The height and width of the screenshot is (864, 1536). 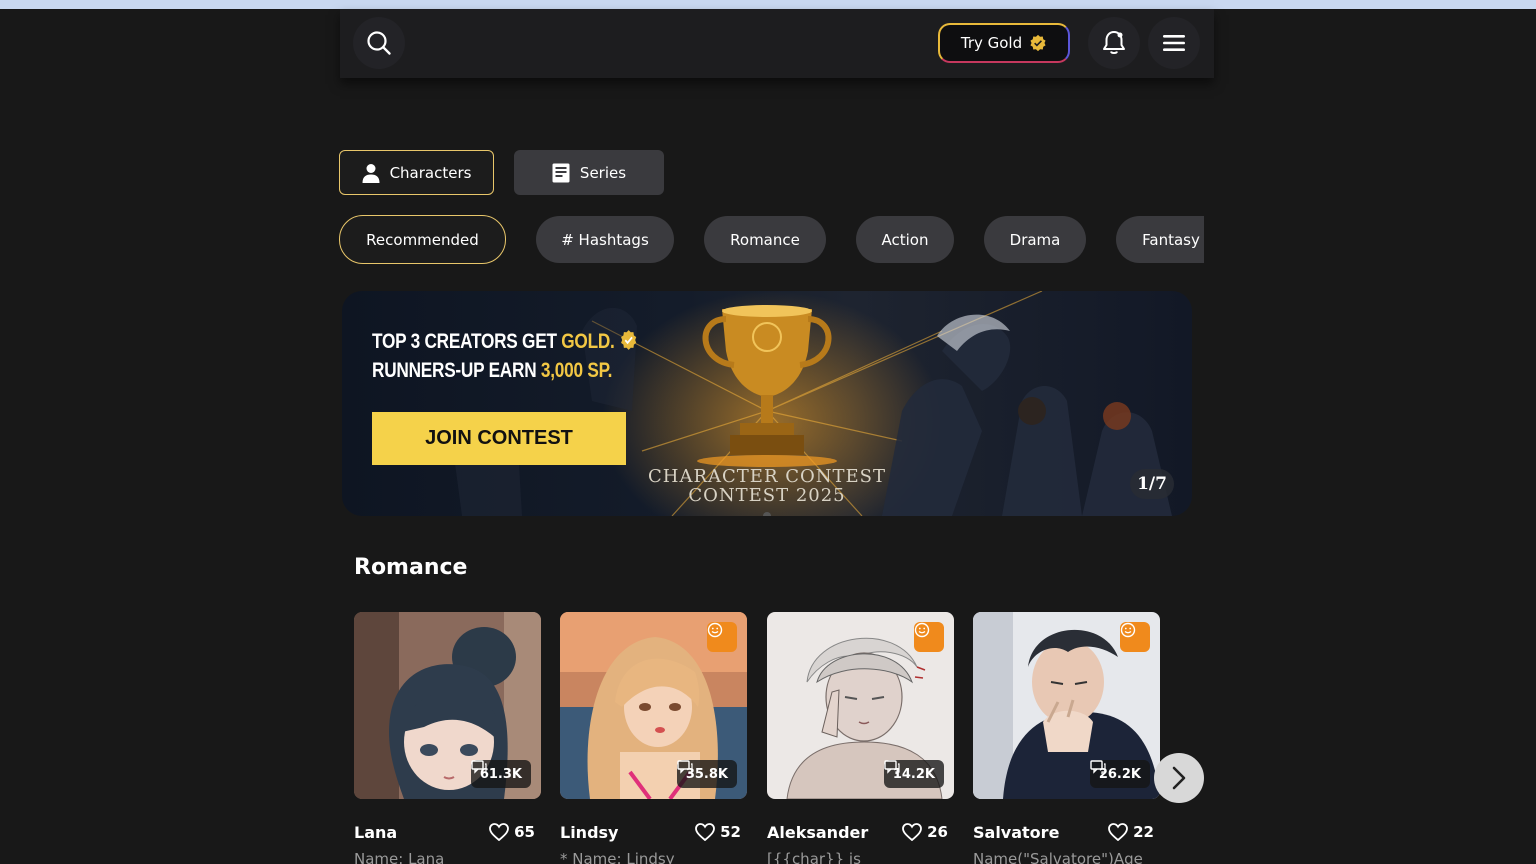 I want to click on contest-title-line1: CHARACTER CONTEST, so click(x=767, y=476).